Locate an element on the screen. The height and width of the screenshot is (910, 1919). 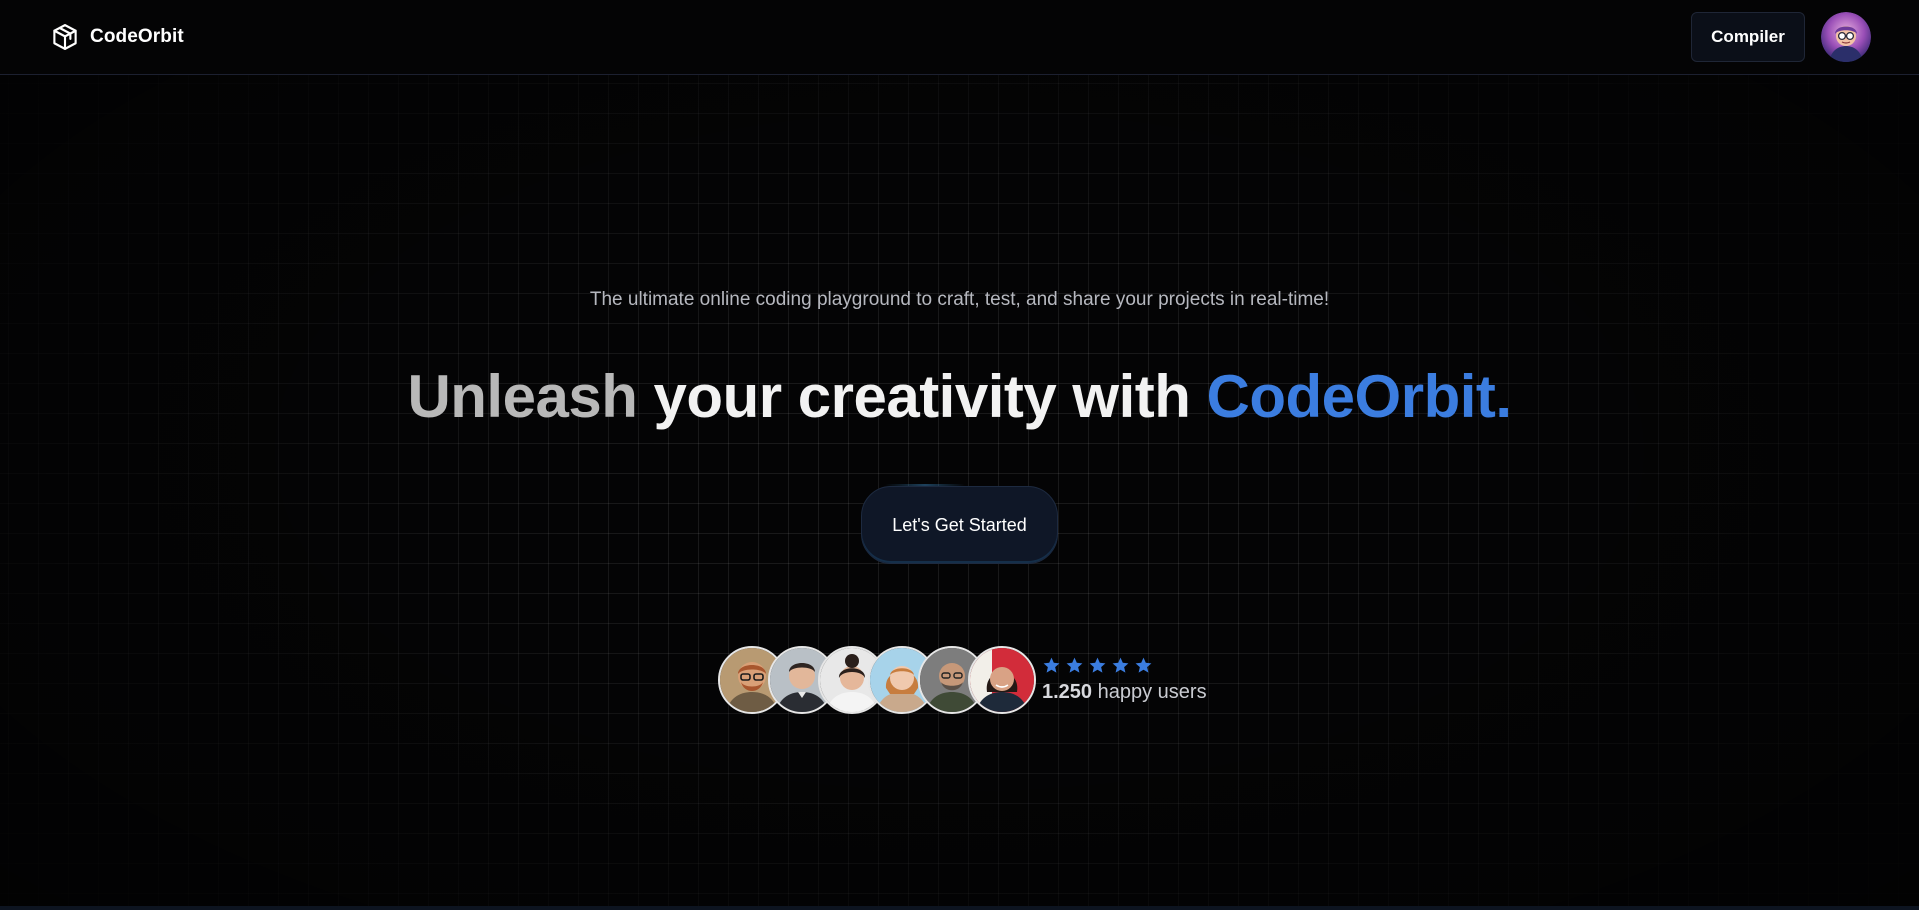
brand-logo-link: CodeOrbit is located at coordinates (117, 37).